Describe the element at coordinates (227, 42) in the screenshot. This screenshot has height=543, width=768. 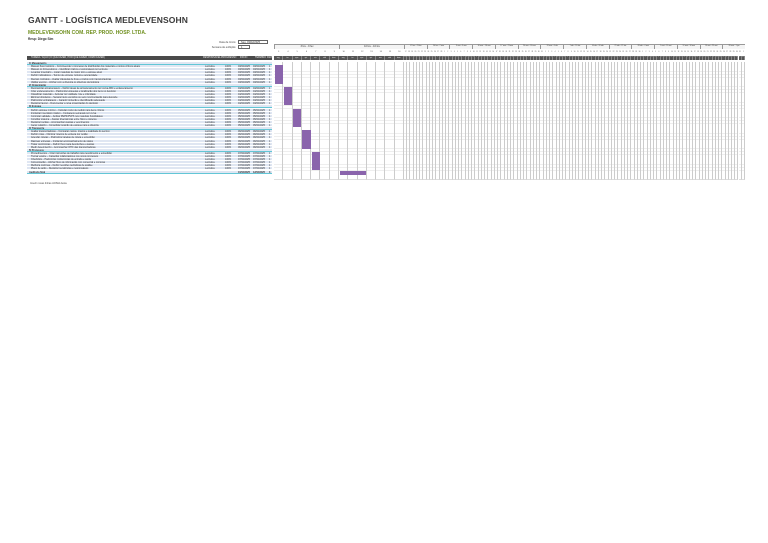
I see `start-date-label: Data de Início:` at that location.